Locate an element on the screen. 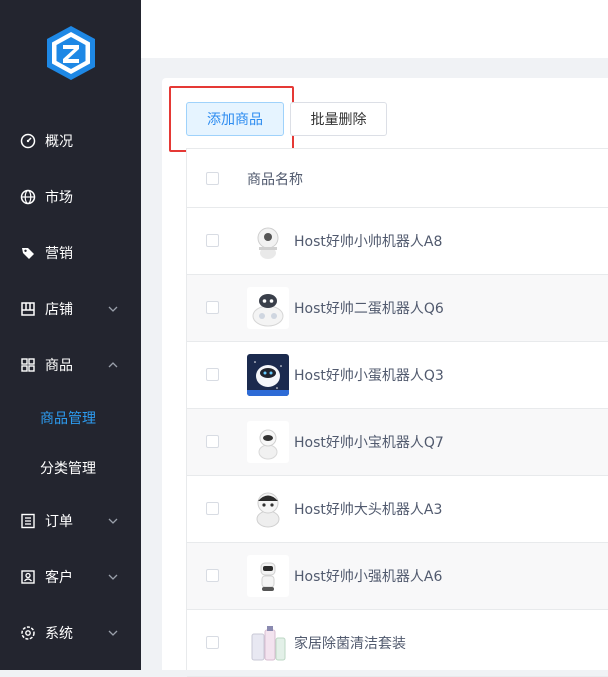 The width and height of the screenshot is (608, 677). top-header is located at coordinates (374, 29).